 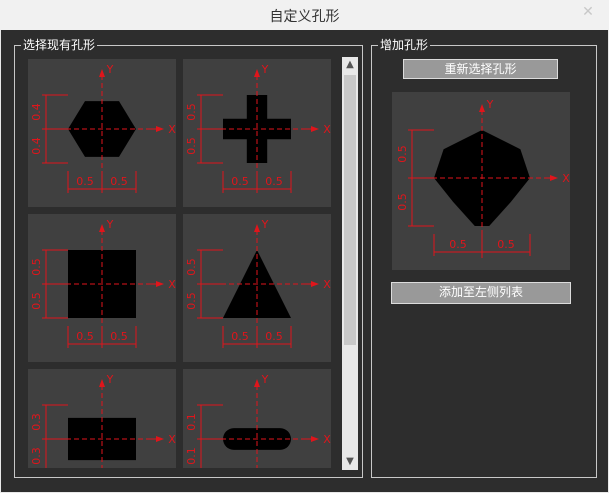 I want to click on scroll-down-button: ▼, so click(x=350, y=462).